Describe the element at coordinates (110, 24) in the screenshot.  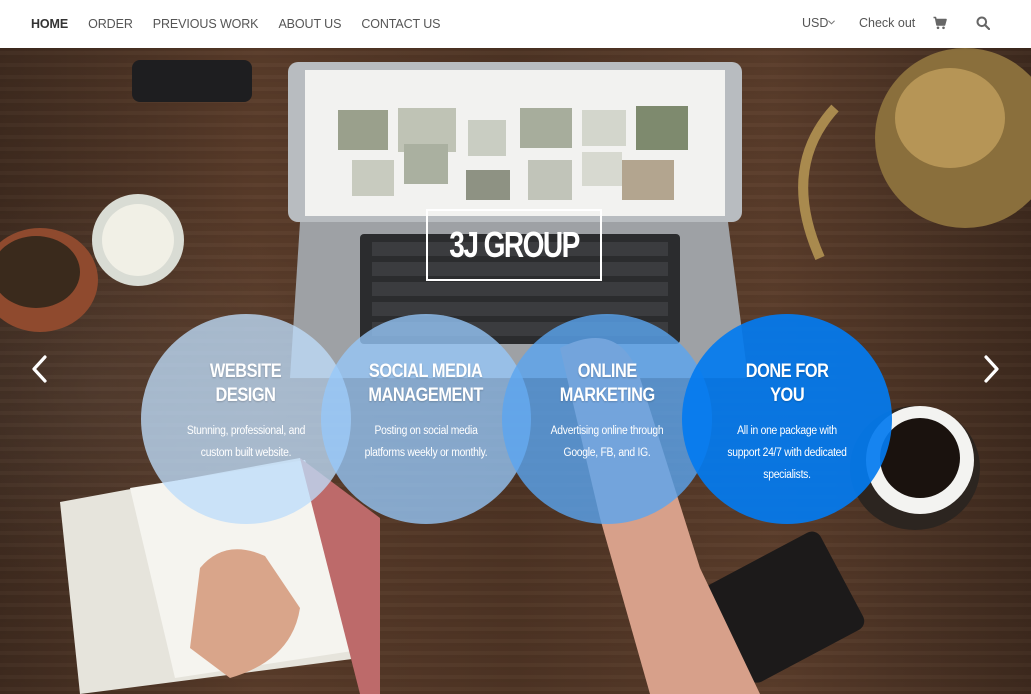
I see `nav-item-order: ORDER` at that location.